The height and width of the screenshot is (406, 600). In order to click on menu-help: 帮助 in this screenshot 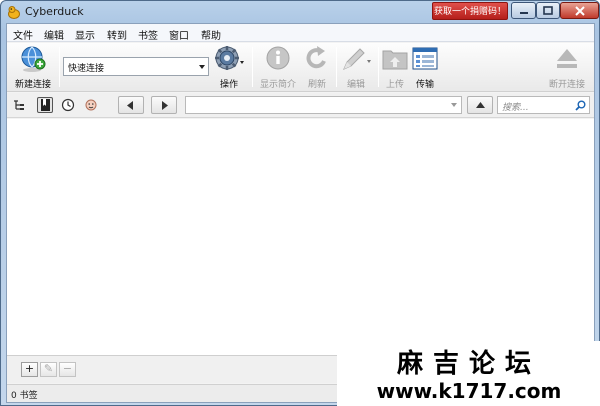, I will do `click(211, 34)`.